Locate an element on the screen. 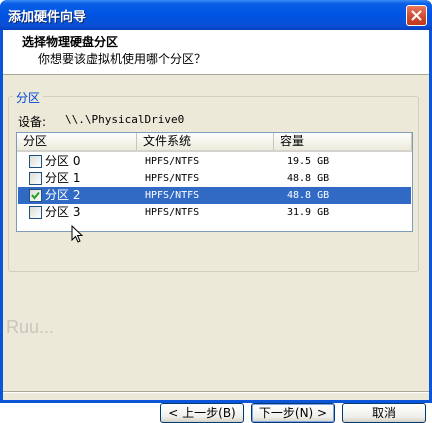 This screenshot has height=423, width=432. device-value: \\.\PhysicalDrive0 is located at coordinates (125, 119).